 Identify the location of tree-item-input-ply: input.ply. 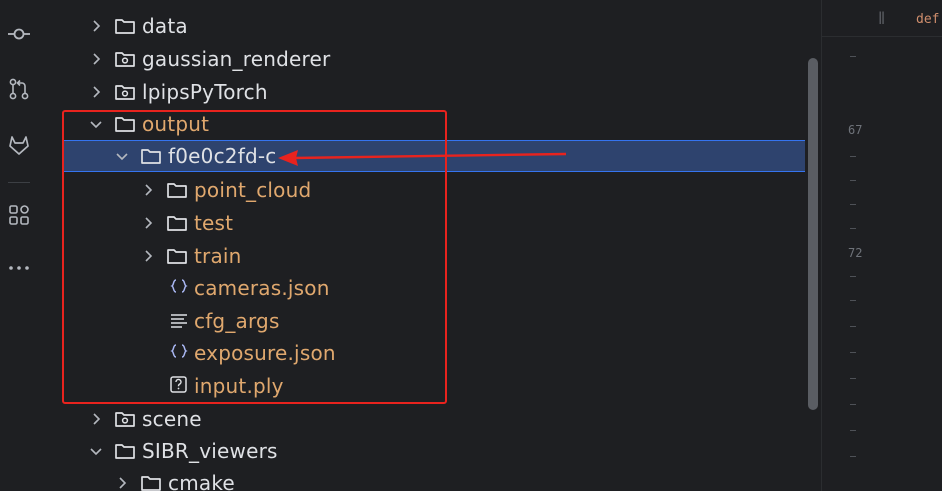
(421, 386).